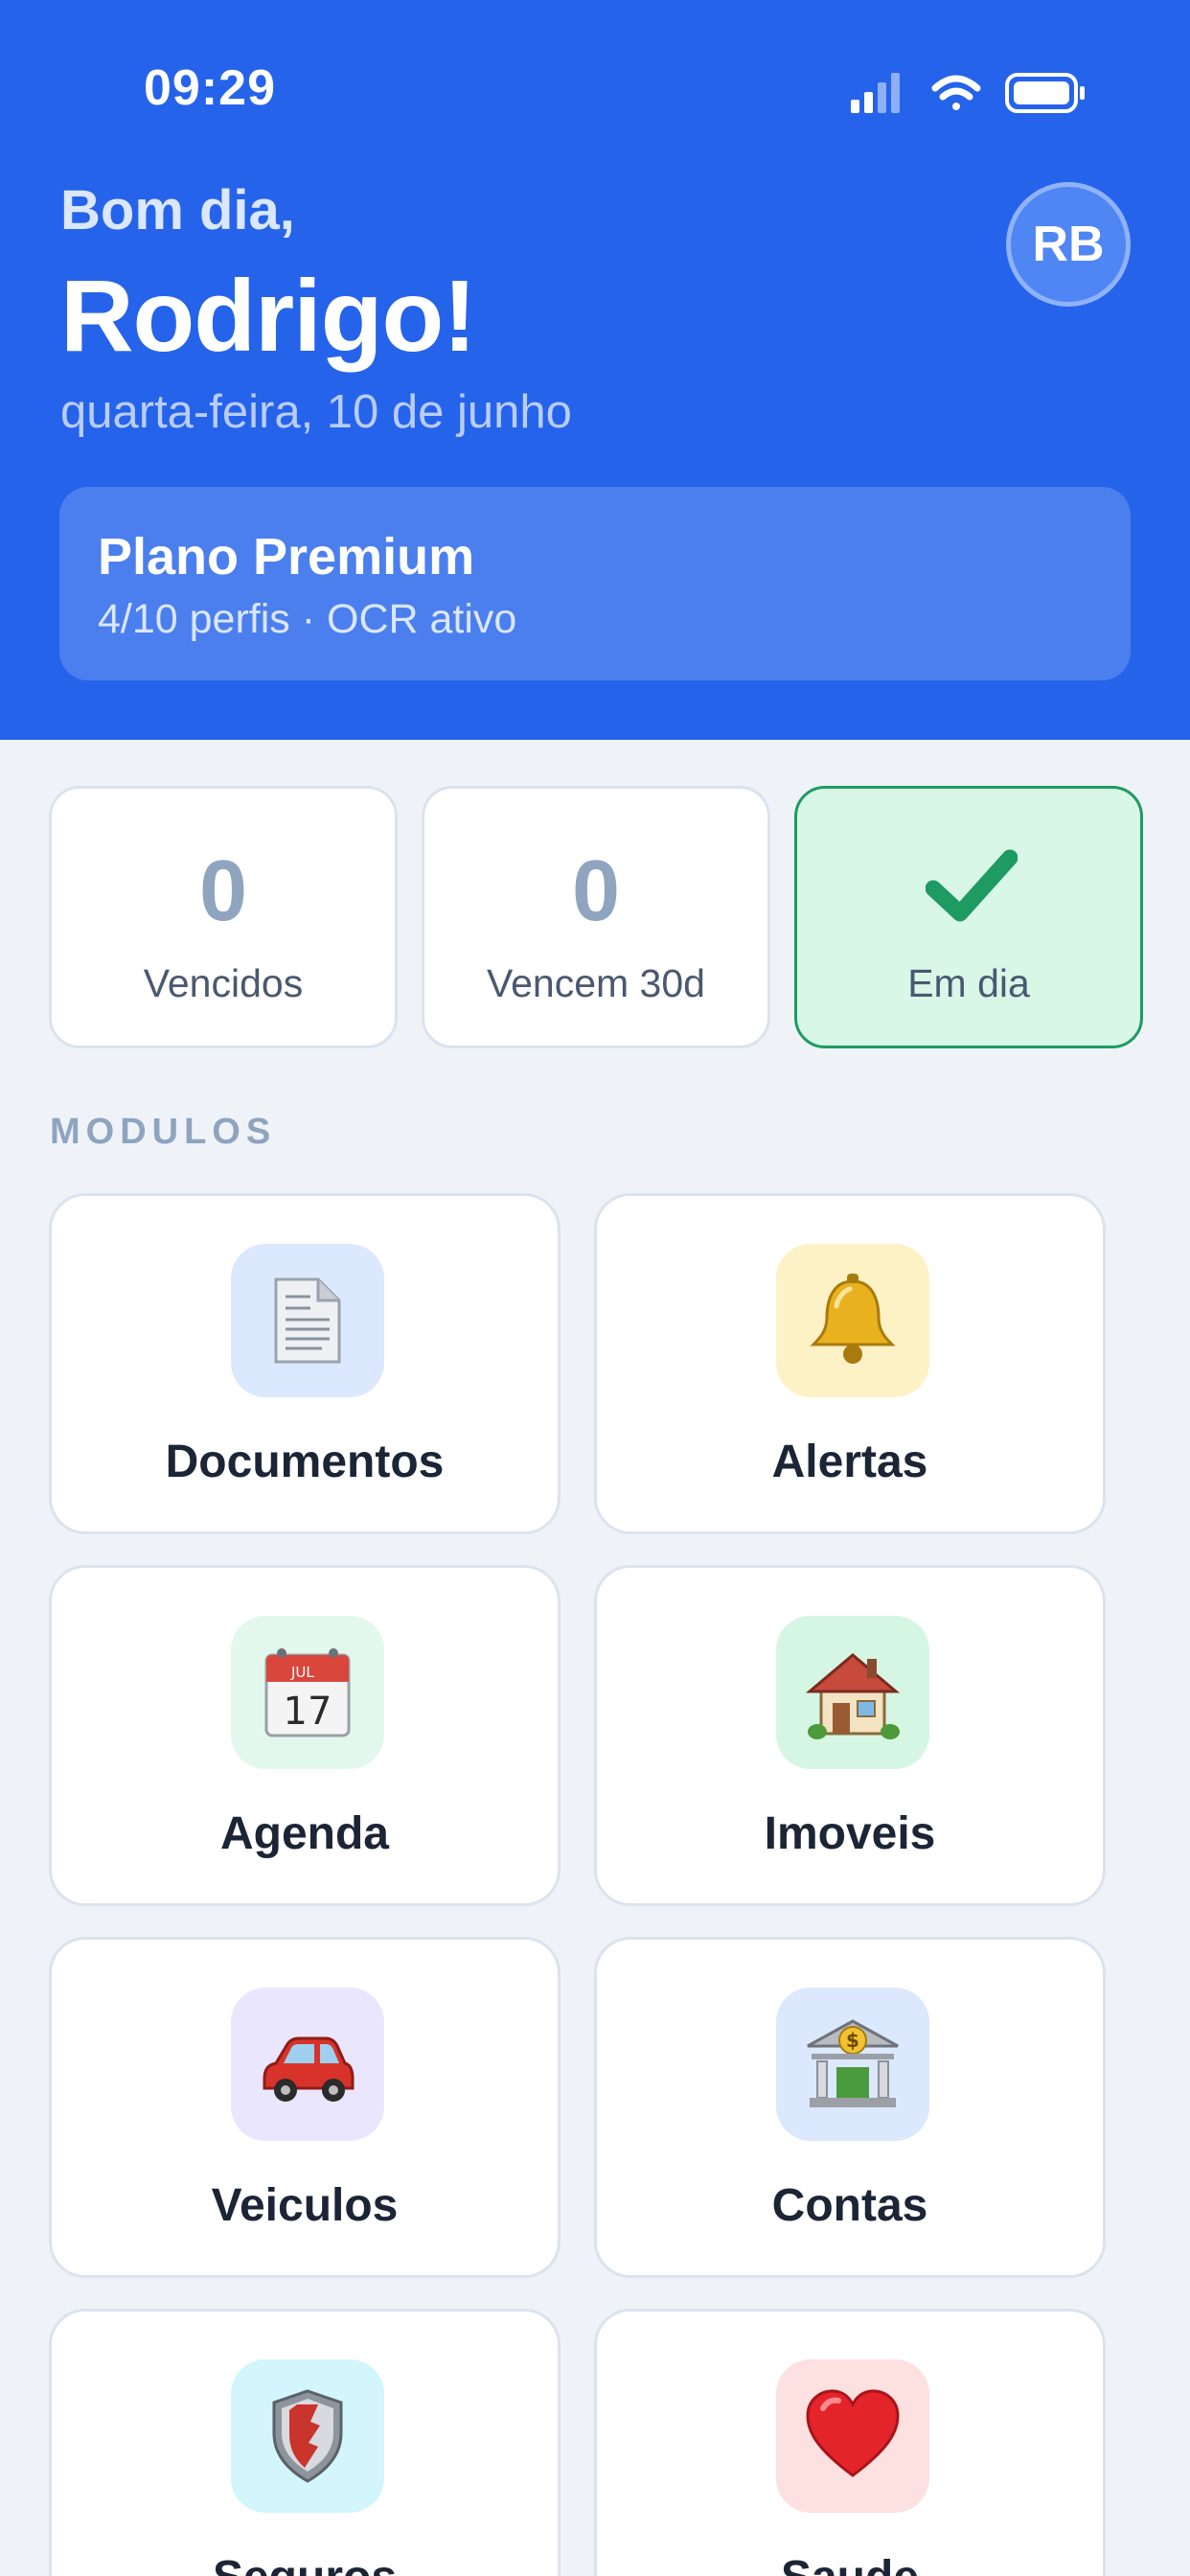  I want to click on module-saude: Saude, so click(850, 2442).